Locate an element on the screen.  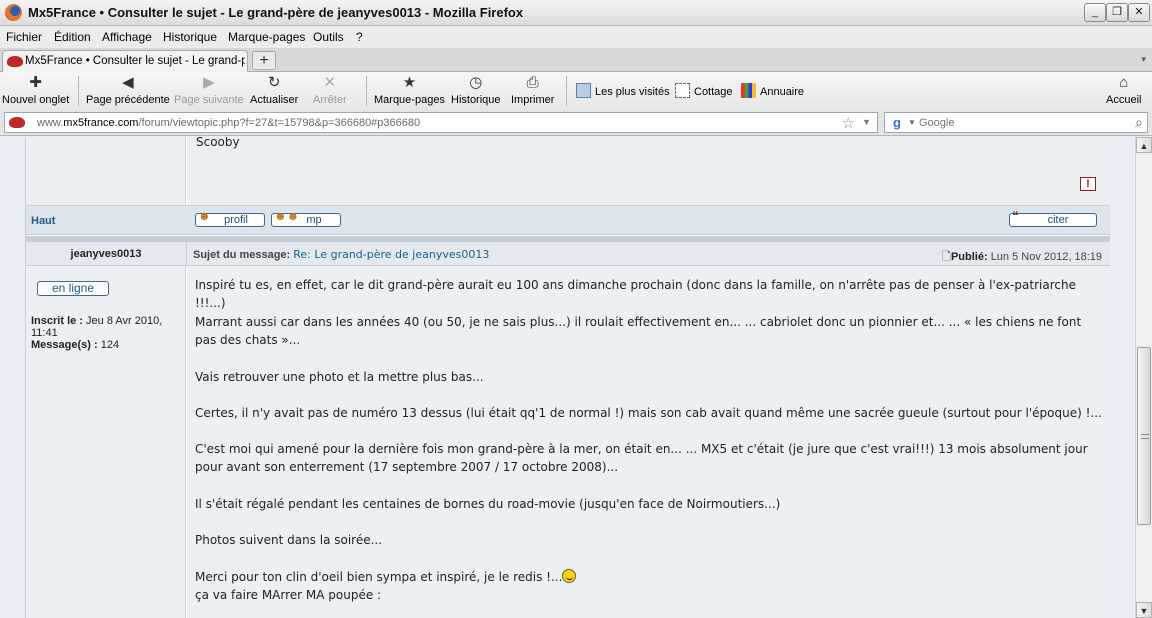
previous-post-author-cell is located at coordinates (106, 171).